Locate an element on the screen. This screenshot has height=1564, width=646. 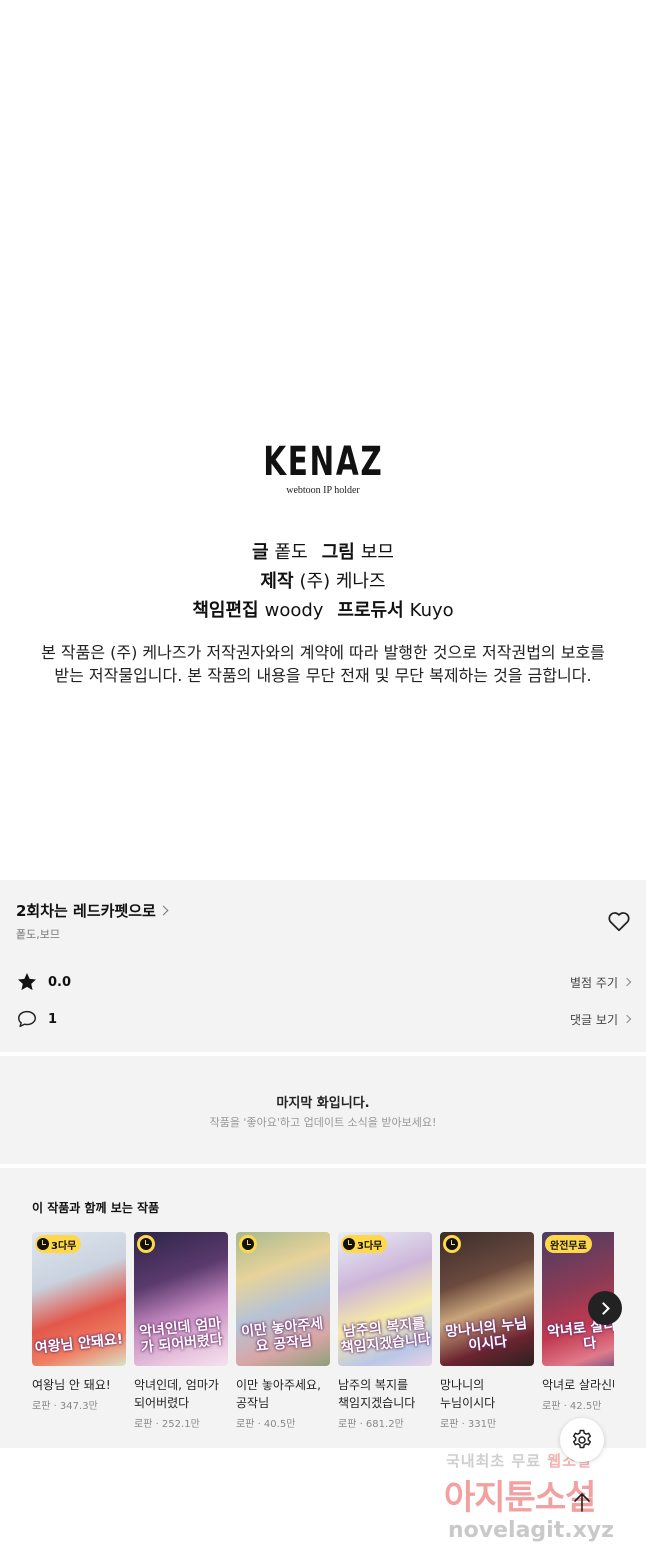
view-comments-button: 댓글 보기 is located at coordinates (601, 1019).